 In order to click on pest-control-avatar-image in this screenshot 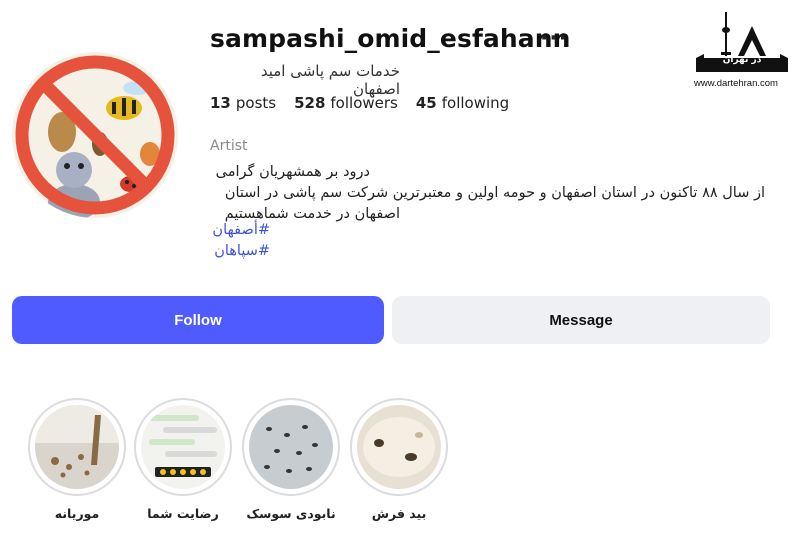, I will do `click(95, 135)`.